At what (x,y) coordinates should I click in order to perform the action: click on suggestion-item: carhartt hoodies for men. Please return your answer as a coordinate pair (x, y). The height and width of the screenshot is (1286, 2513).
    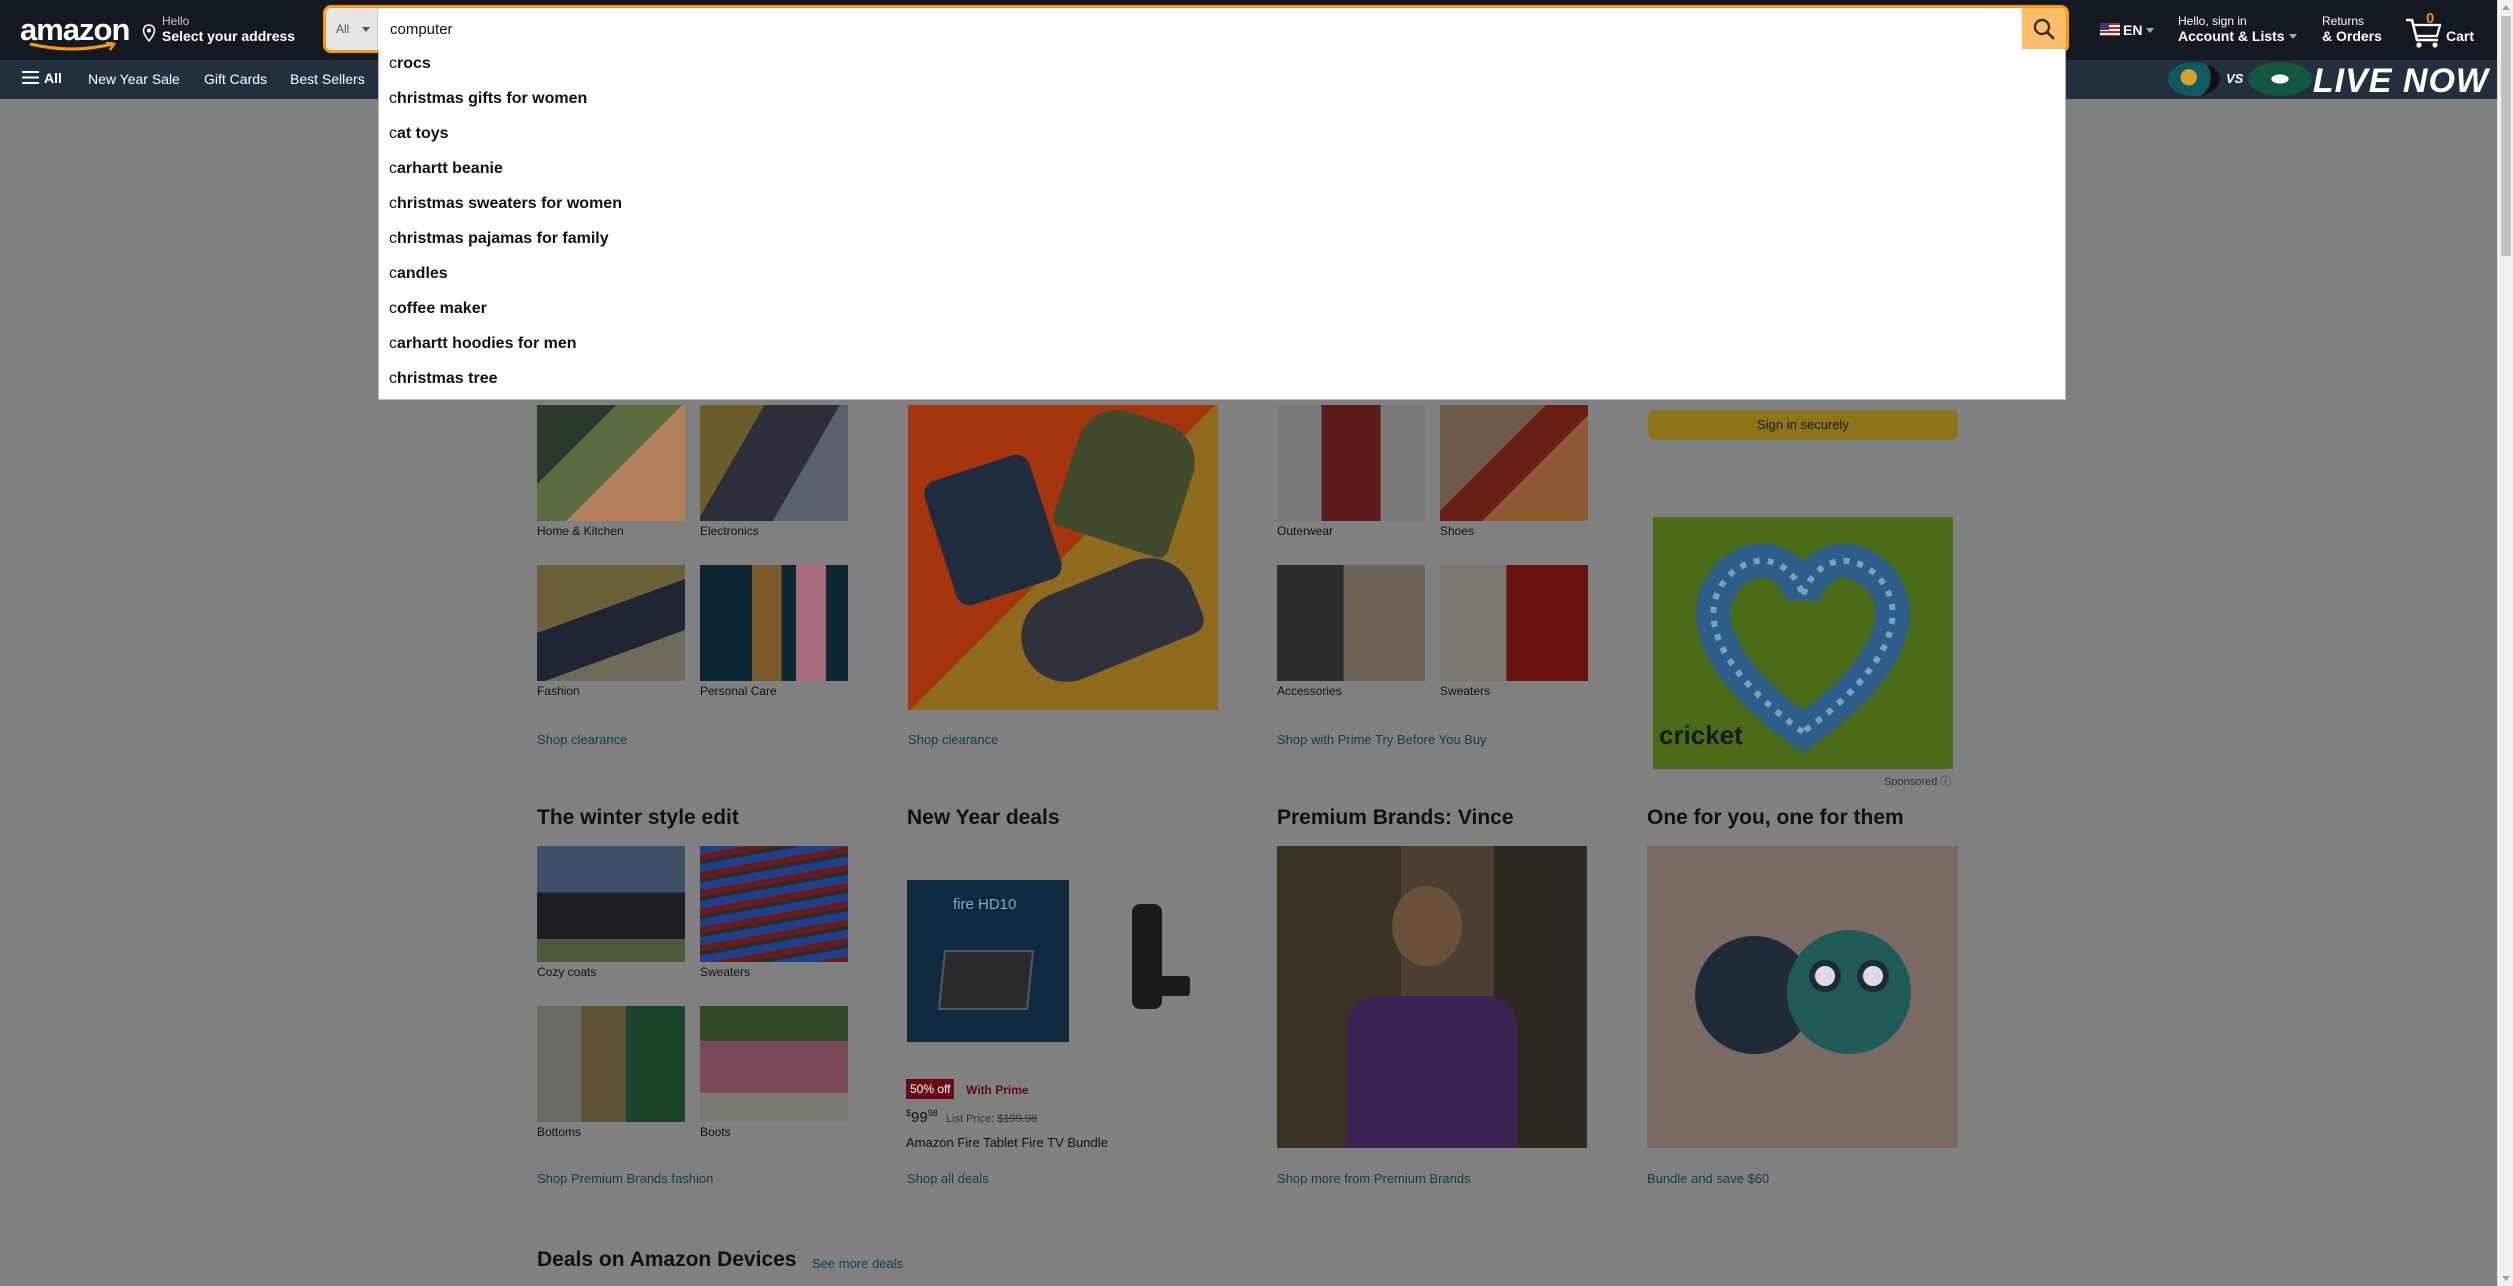
    Looking at the image, I should click on (483, 344).